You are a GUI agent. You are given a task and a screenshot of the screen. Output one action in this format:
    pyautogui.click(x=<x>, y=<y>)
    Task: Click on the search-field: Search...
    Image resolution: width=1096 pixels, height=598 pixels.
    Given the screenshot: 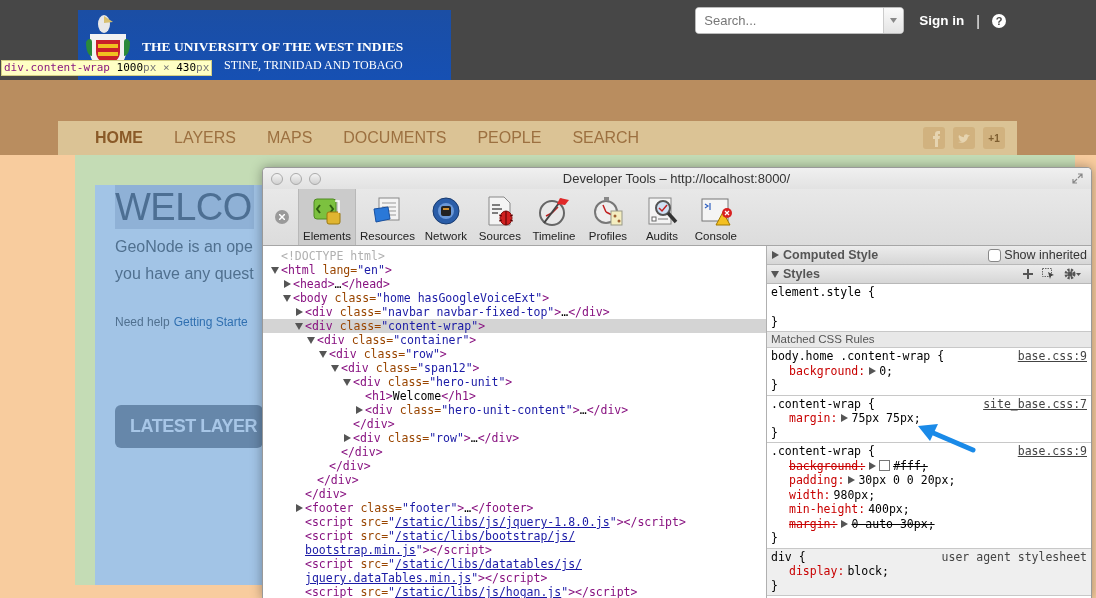 What is the action you would take?
    pyautogui.click(x=800, y=20)
    